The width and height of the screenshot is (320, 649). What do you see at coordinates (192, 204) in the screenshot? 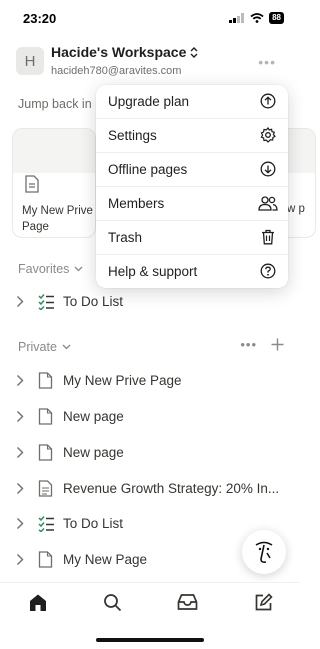
I see `menu-item-members: Members` at bounding box center [192, 204].